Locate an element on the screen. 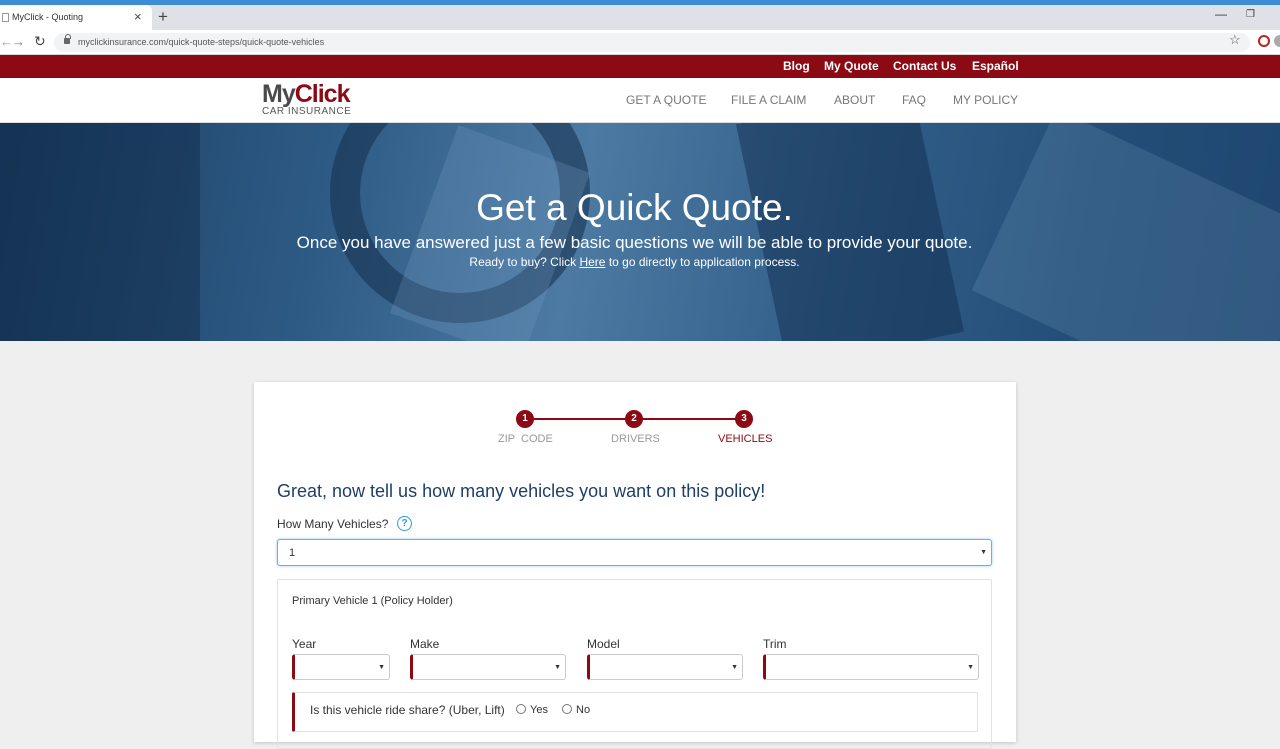 Image resolution: width=1280 pixels, height=749 pixels. minimize-icon: — is located at coordinates (1221, 14).